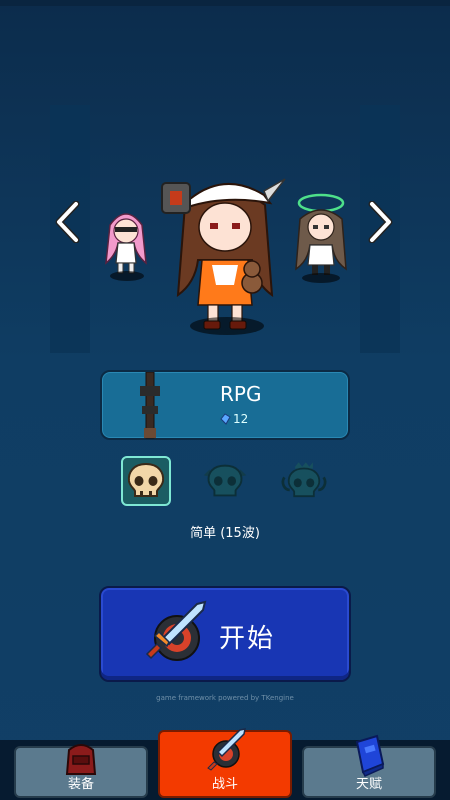  What do you see at coordinates (225, 3) in the screenshot?
I see `top-strip` at bounding box center [225, 3].